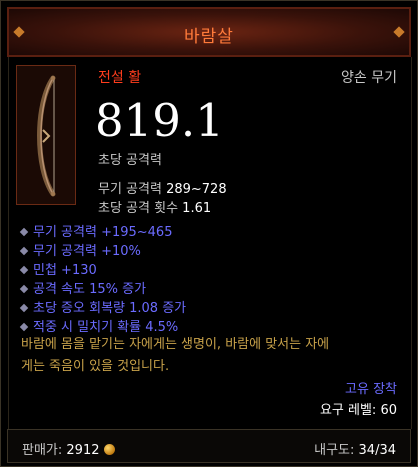 This screenshot has height=467, width=418. I want to click on level-value: 60, so click(388, 410).